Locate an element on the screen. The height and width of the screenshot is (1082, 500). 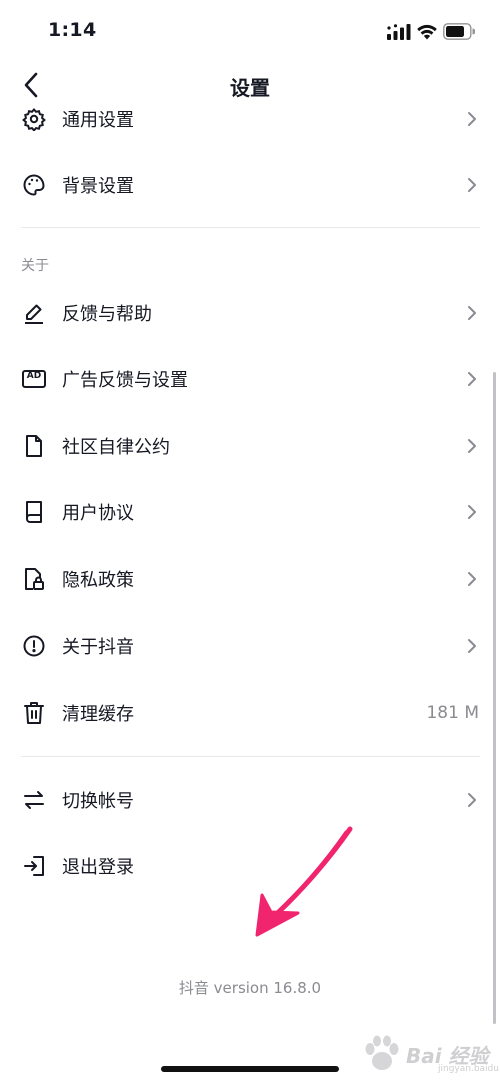
setting-label: 广告反馈与设置 is located at coordinates (125, 380).